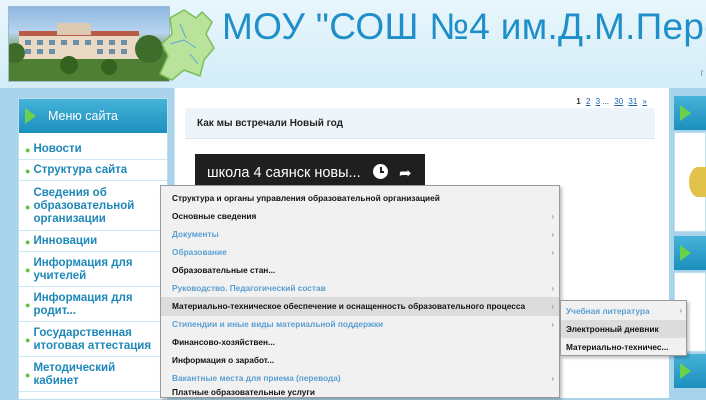  What do you see at coordinates (249, 288) in the screenshot?
I see `flyout-item-label: Руководство. Педагогический состав` at bounding box center [249, 288].